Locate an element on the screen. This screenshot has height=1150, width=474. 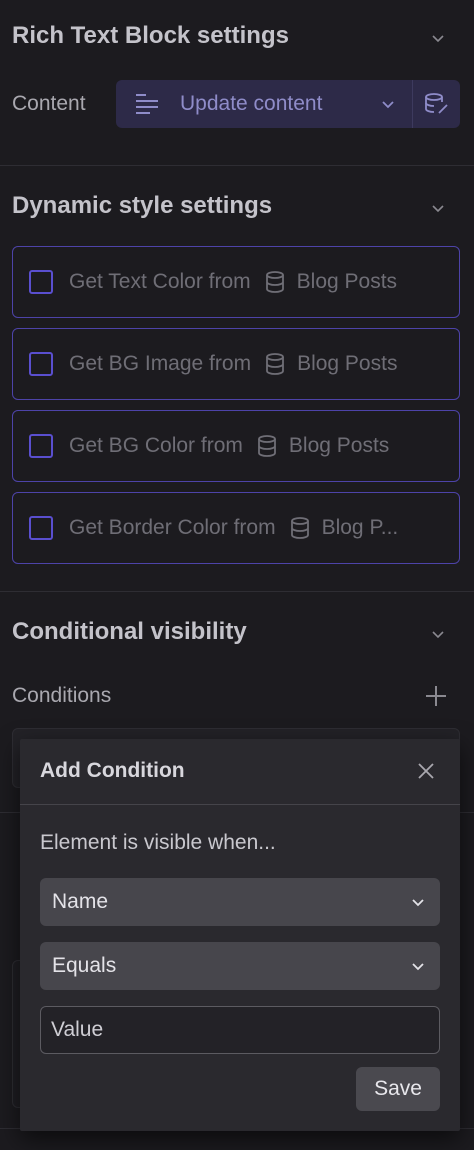
database-edit-button is located at coordinates (436, 104).